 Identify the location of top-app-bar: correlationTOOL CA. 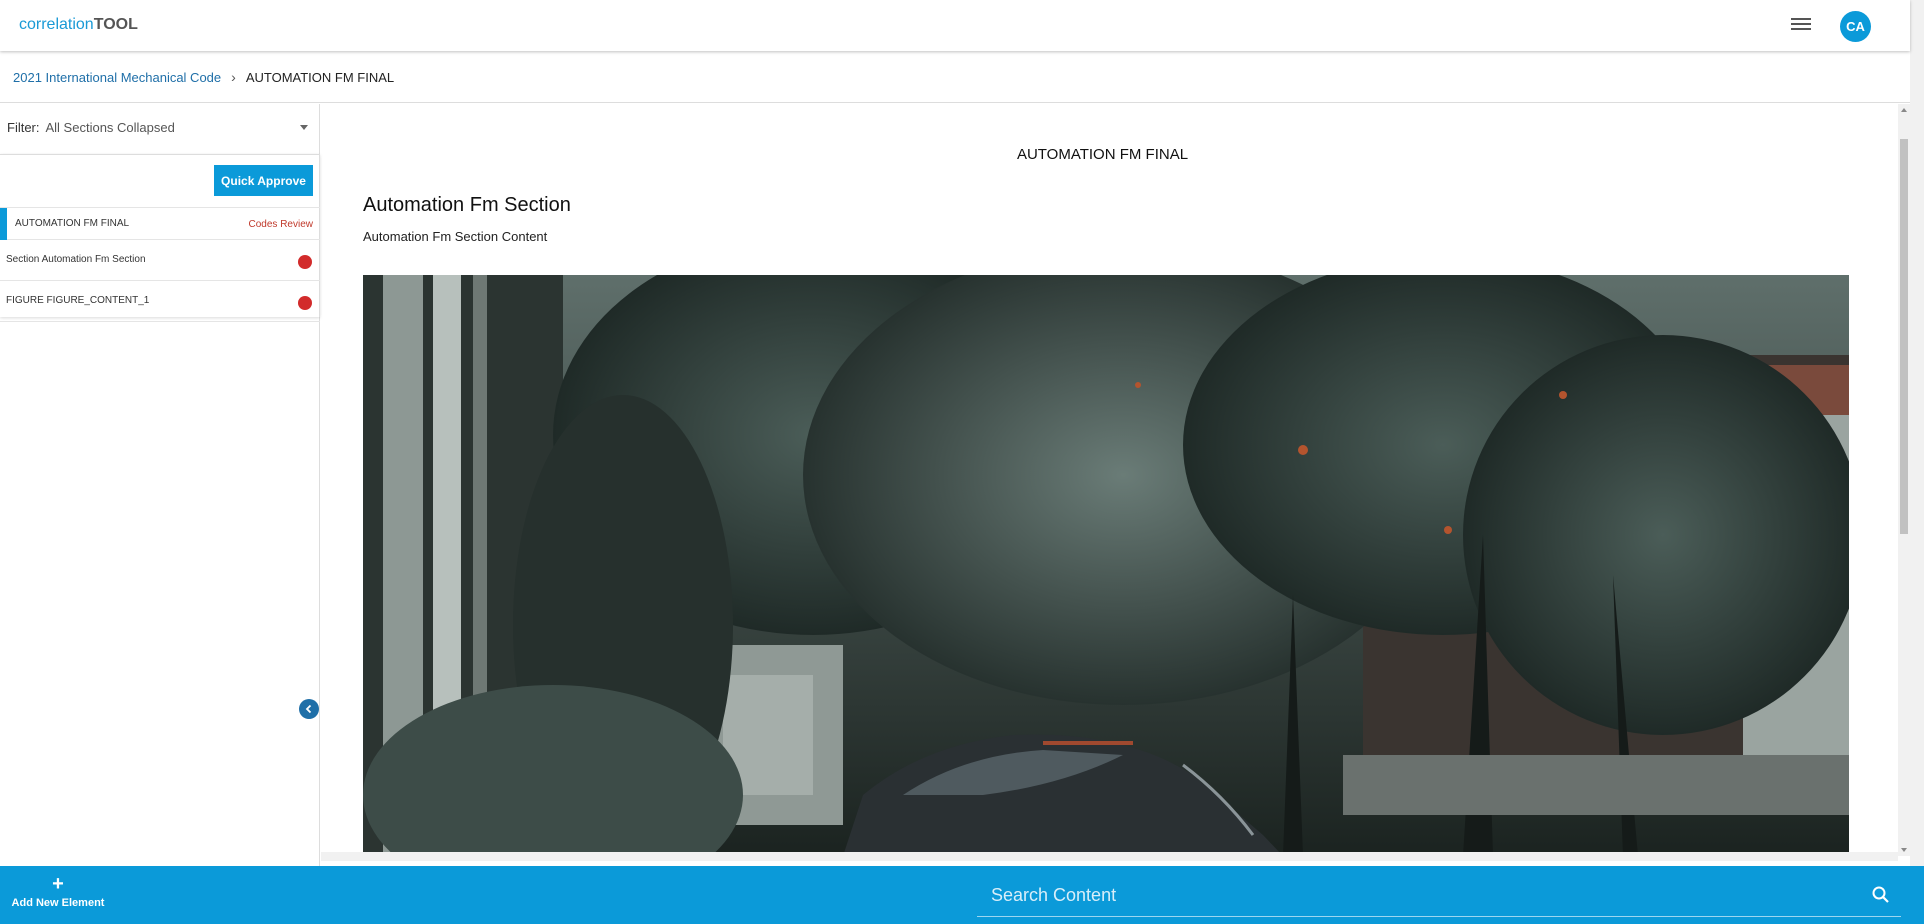
(955, 25).